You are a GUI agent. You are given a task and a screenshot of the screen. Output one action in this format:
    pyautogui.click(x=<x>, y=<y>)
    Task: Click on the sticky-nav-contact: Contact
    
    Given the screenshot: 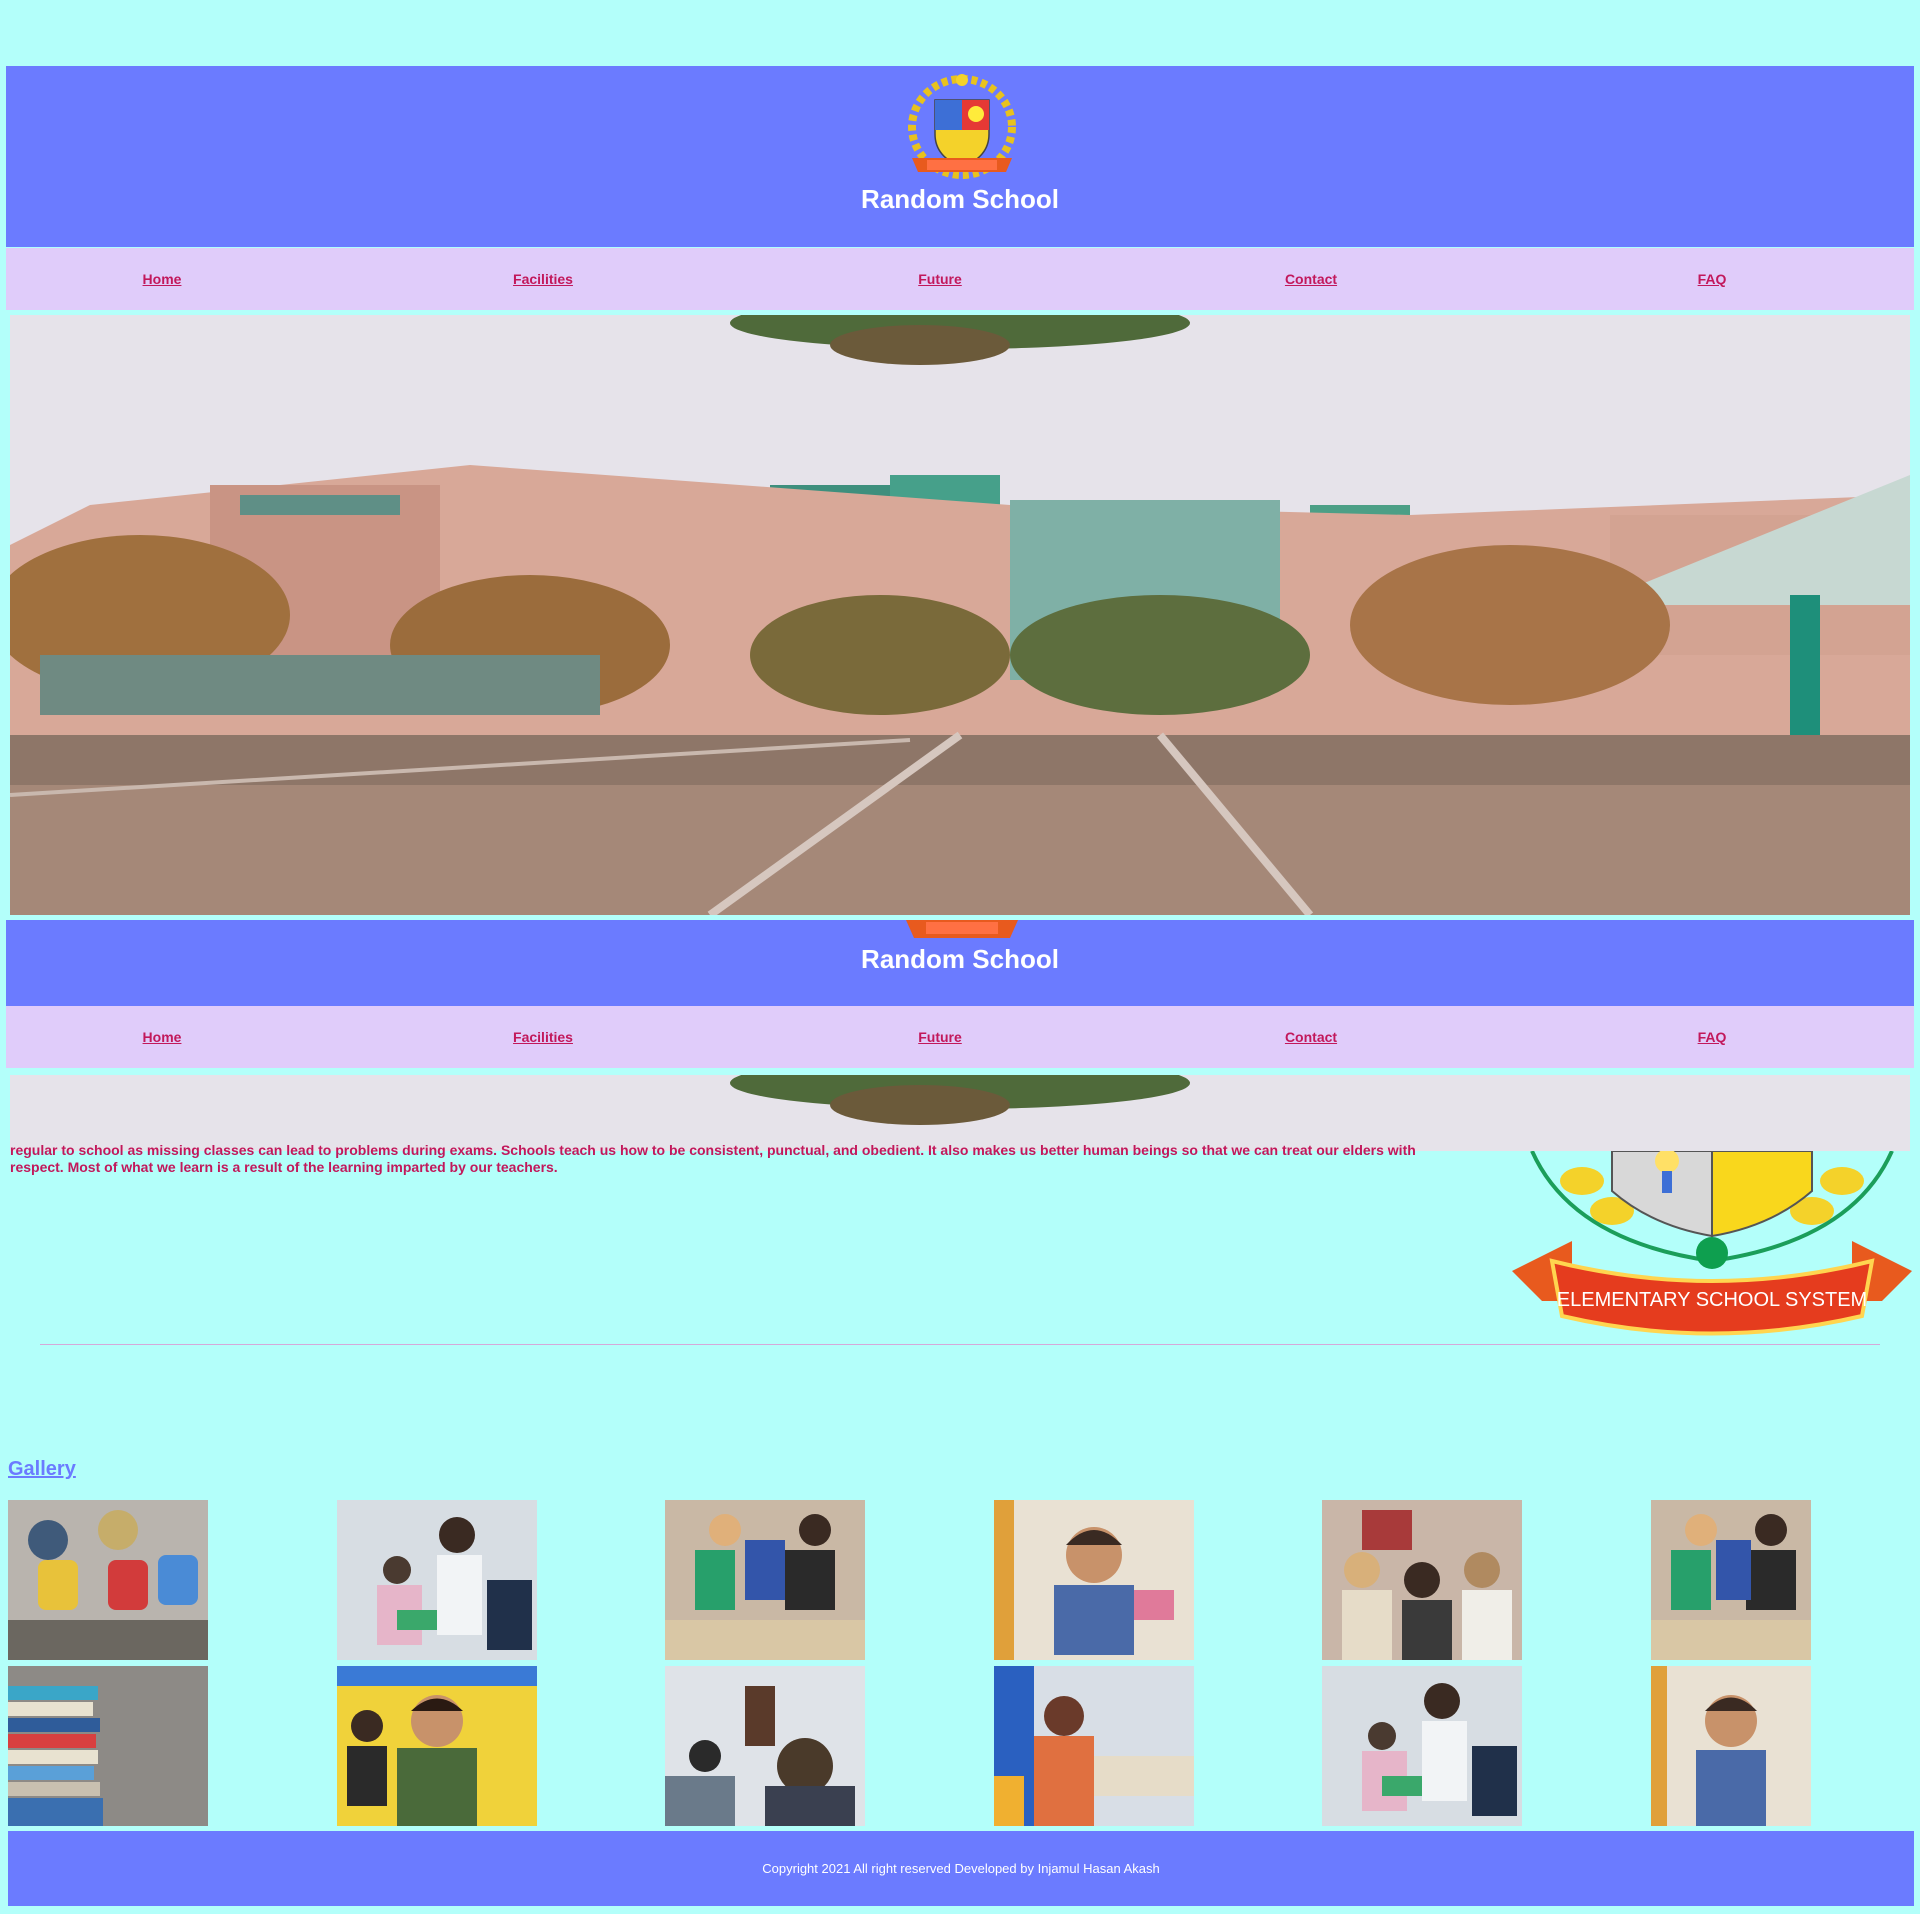 What is the action you would take?
    pyautogui.click(x=1311, y=1037)
    